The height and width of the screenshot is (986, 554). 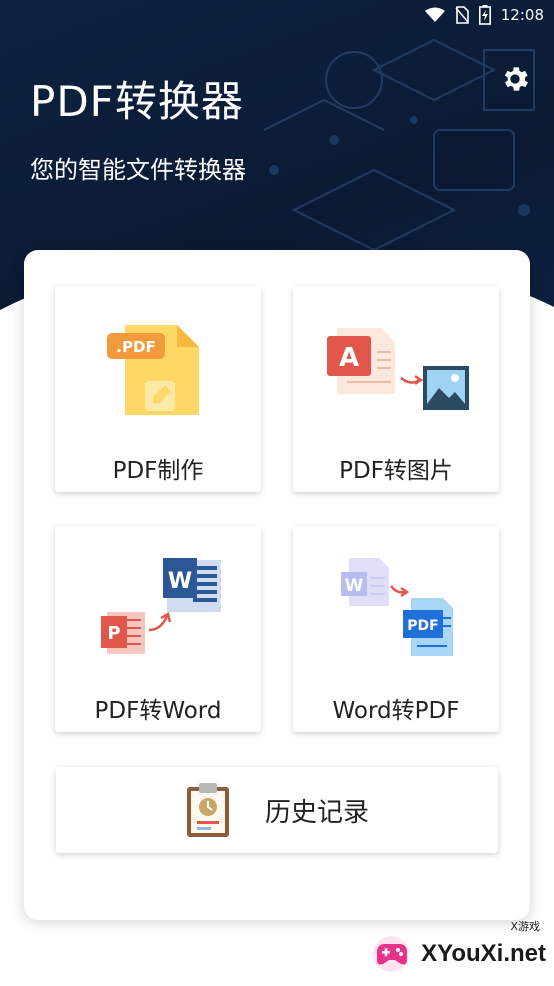 I want to click on settings-button, so click(x=515, y=79).